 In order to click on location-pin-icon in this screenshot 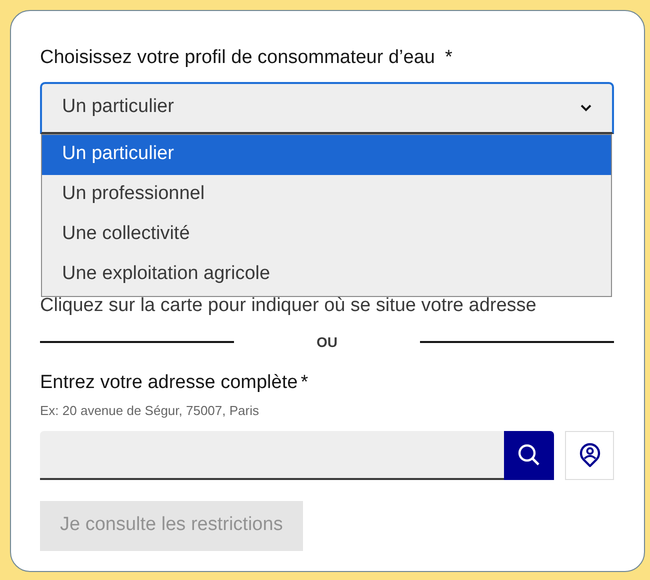, I will do `click(589, 455)`.